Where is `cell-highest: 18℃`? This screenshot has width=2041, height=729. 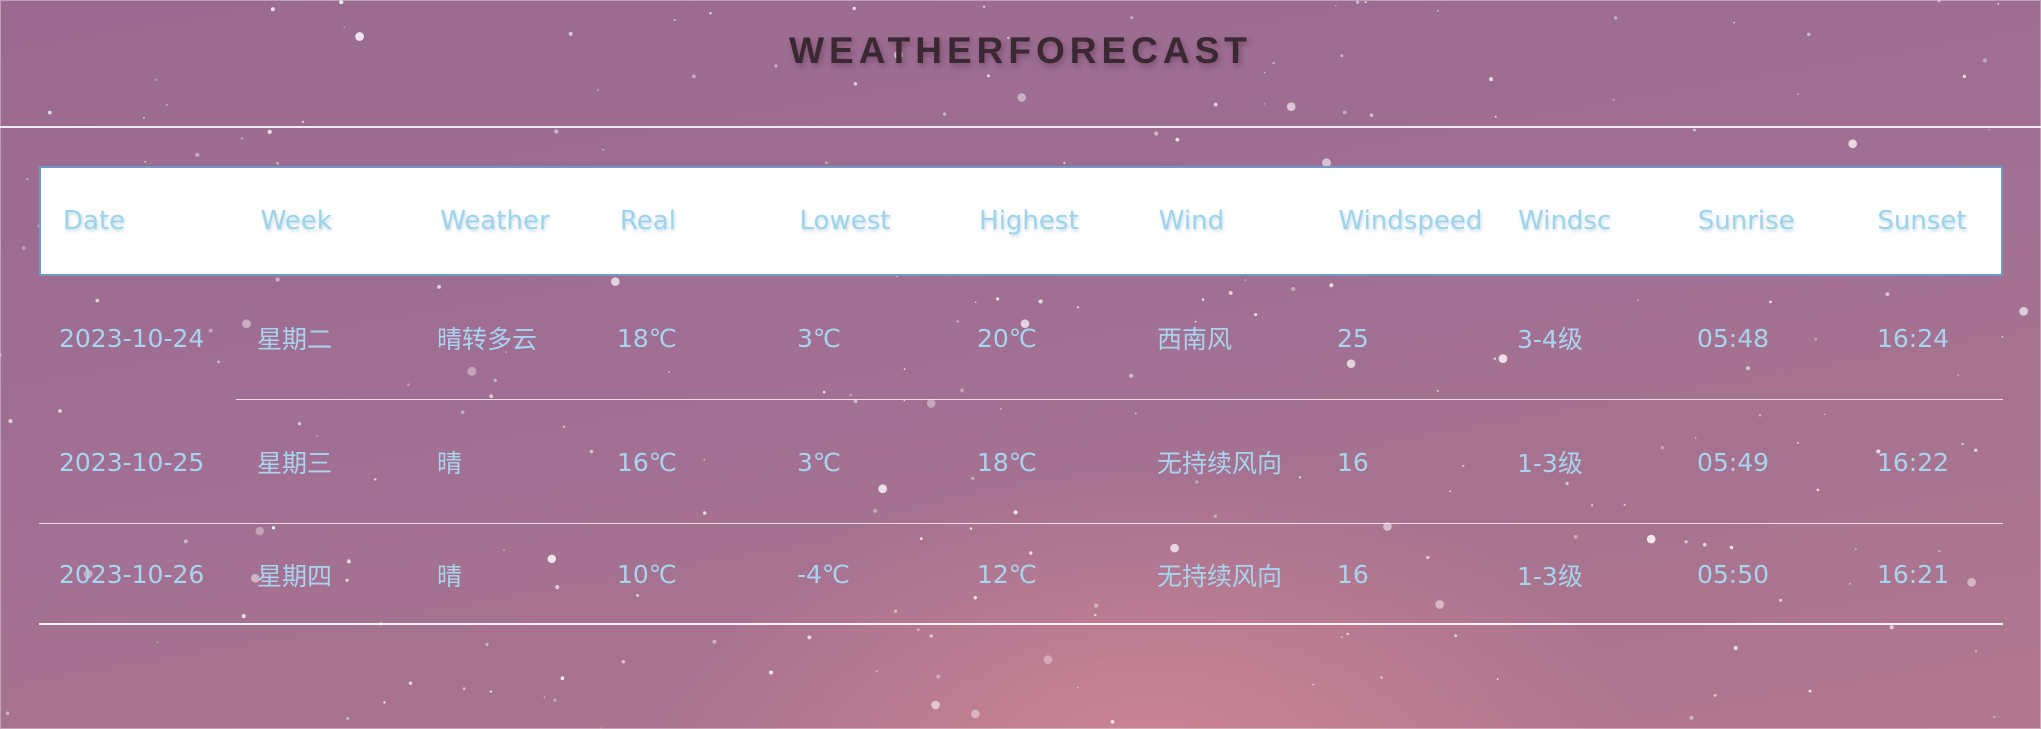 cell-highest: 18℃ is located at coordinates (1007, 462).